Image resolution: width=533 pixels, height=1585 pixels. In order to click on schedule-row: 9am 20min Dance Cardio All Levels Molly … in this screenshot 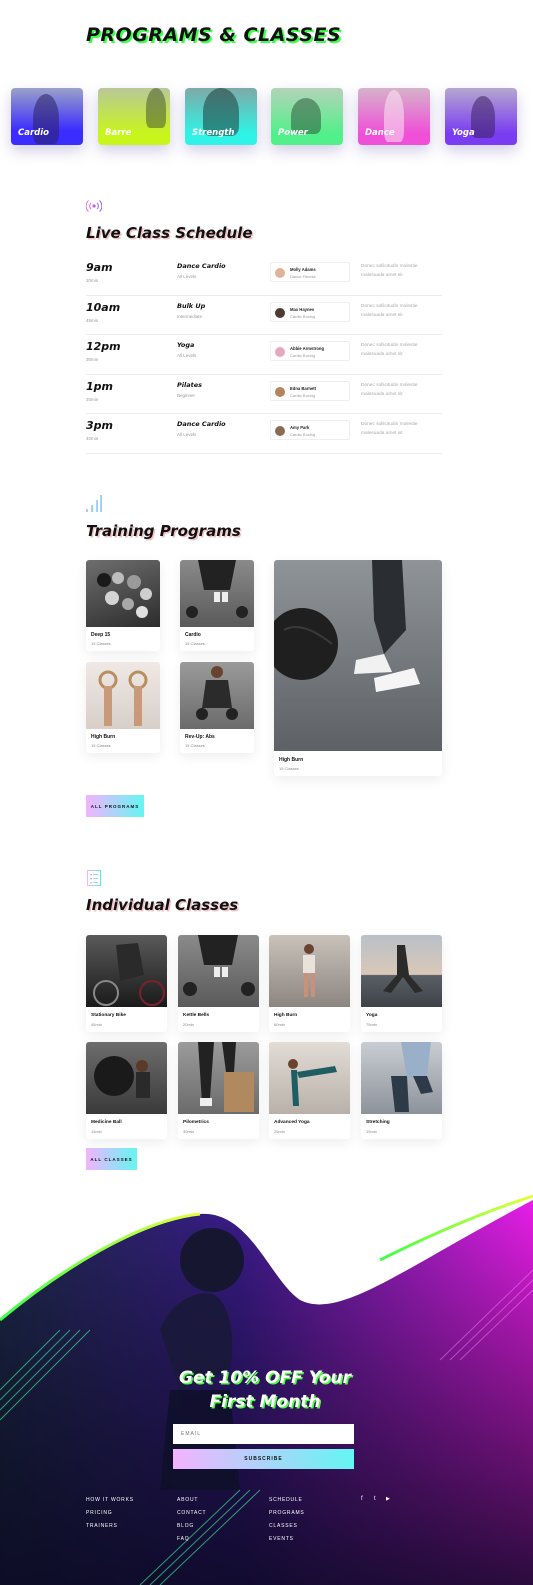, I will do `click(264, 276)`.